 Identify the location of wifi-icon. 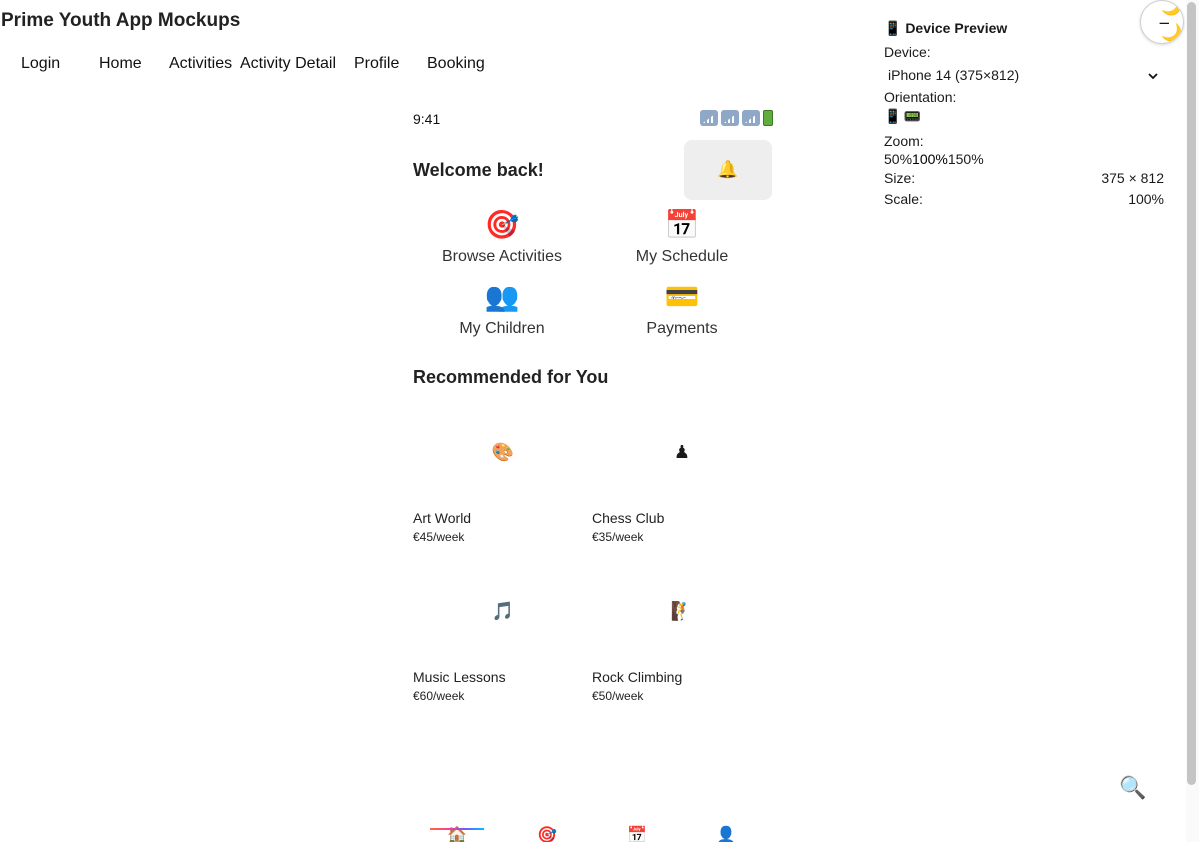
(751, 118).